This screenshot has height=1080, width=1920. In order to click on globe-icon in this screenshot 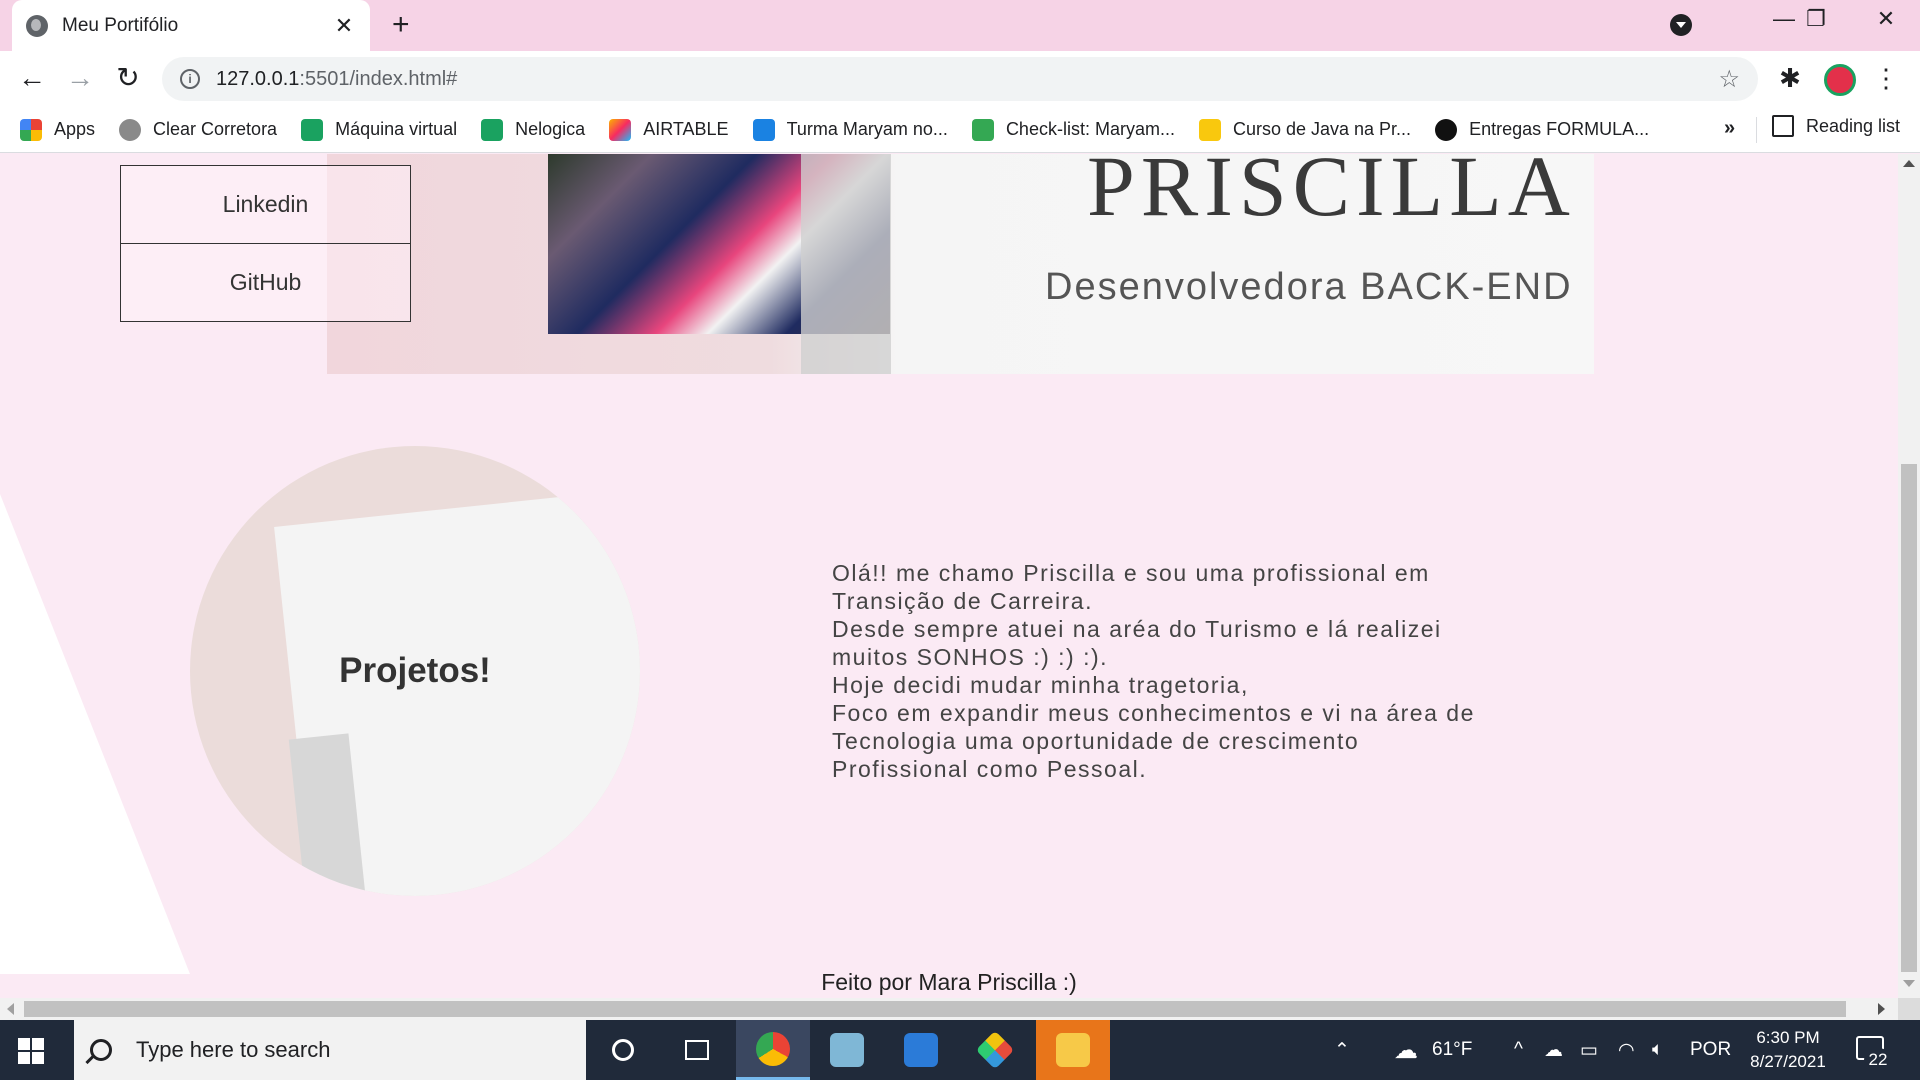, I will do `click(37, 25)`.